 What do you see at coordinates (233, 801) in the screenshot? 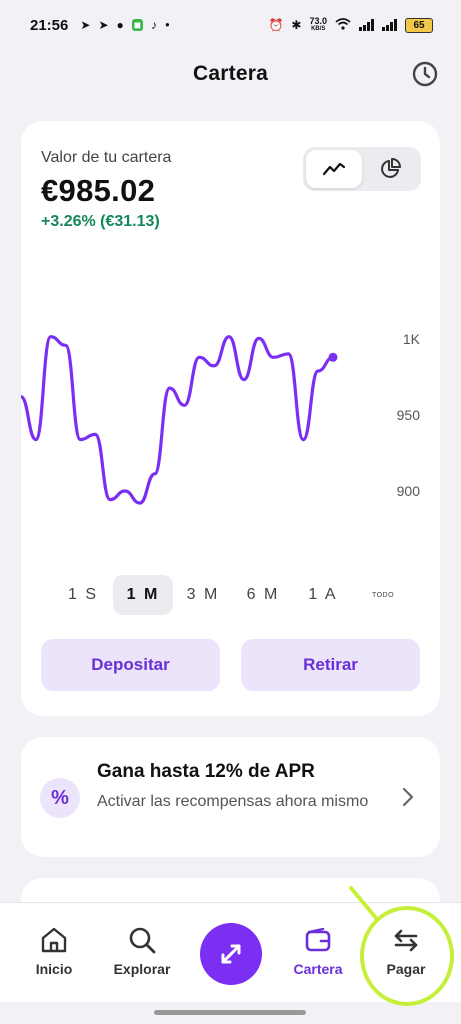
I see `apr-promo-subtitle: Activar las recompensas ahora mismo` at bounding box center [233, 801].